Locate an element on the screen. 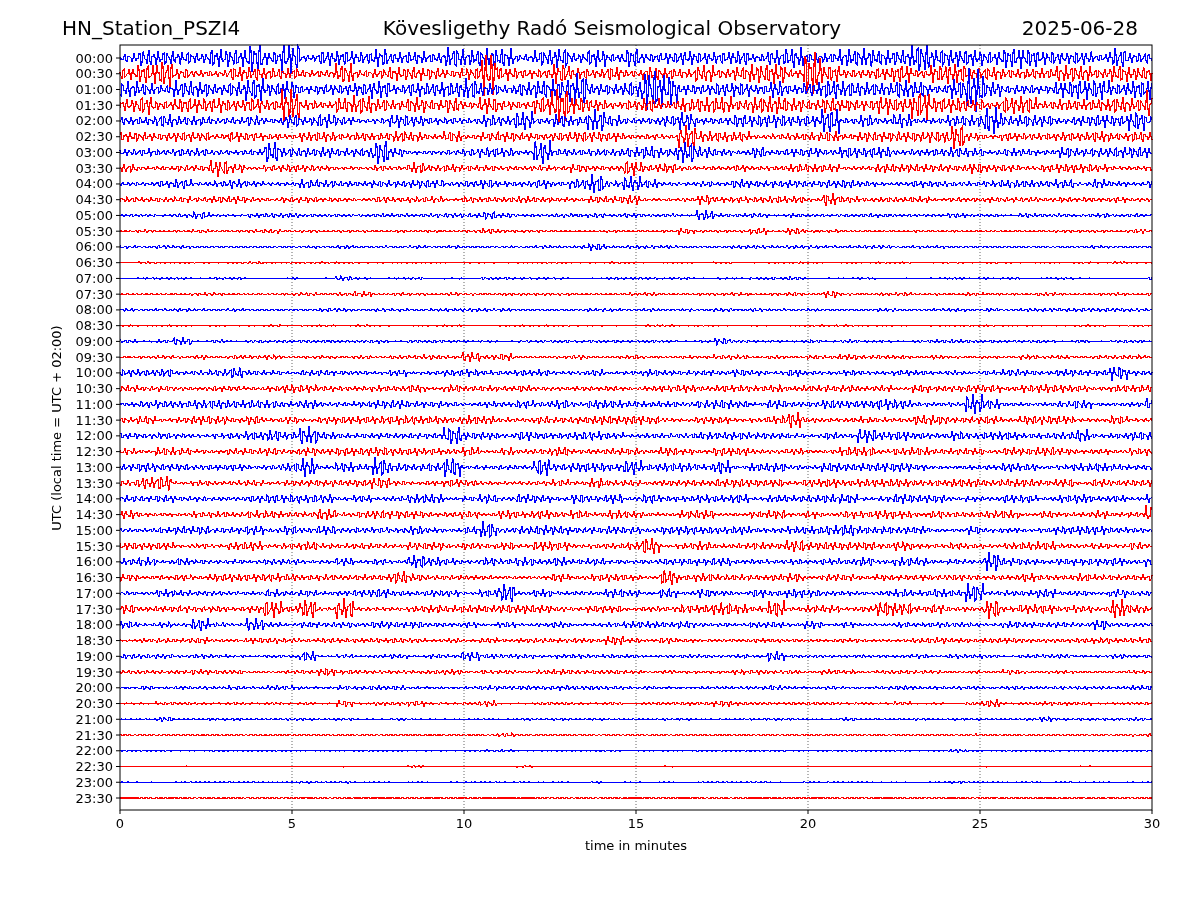 The width and height of the screenshot is (1200, 900). time-label: 01:00 is located at coordinates (94, 89).